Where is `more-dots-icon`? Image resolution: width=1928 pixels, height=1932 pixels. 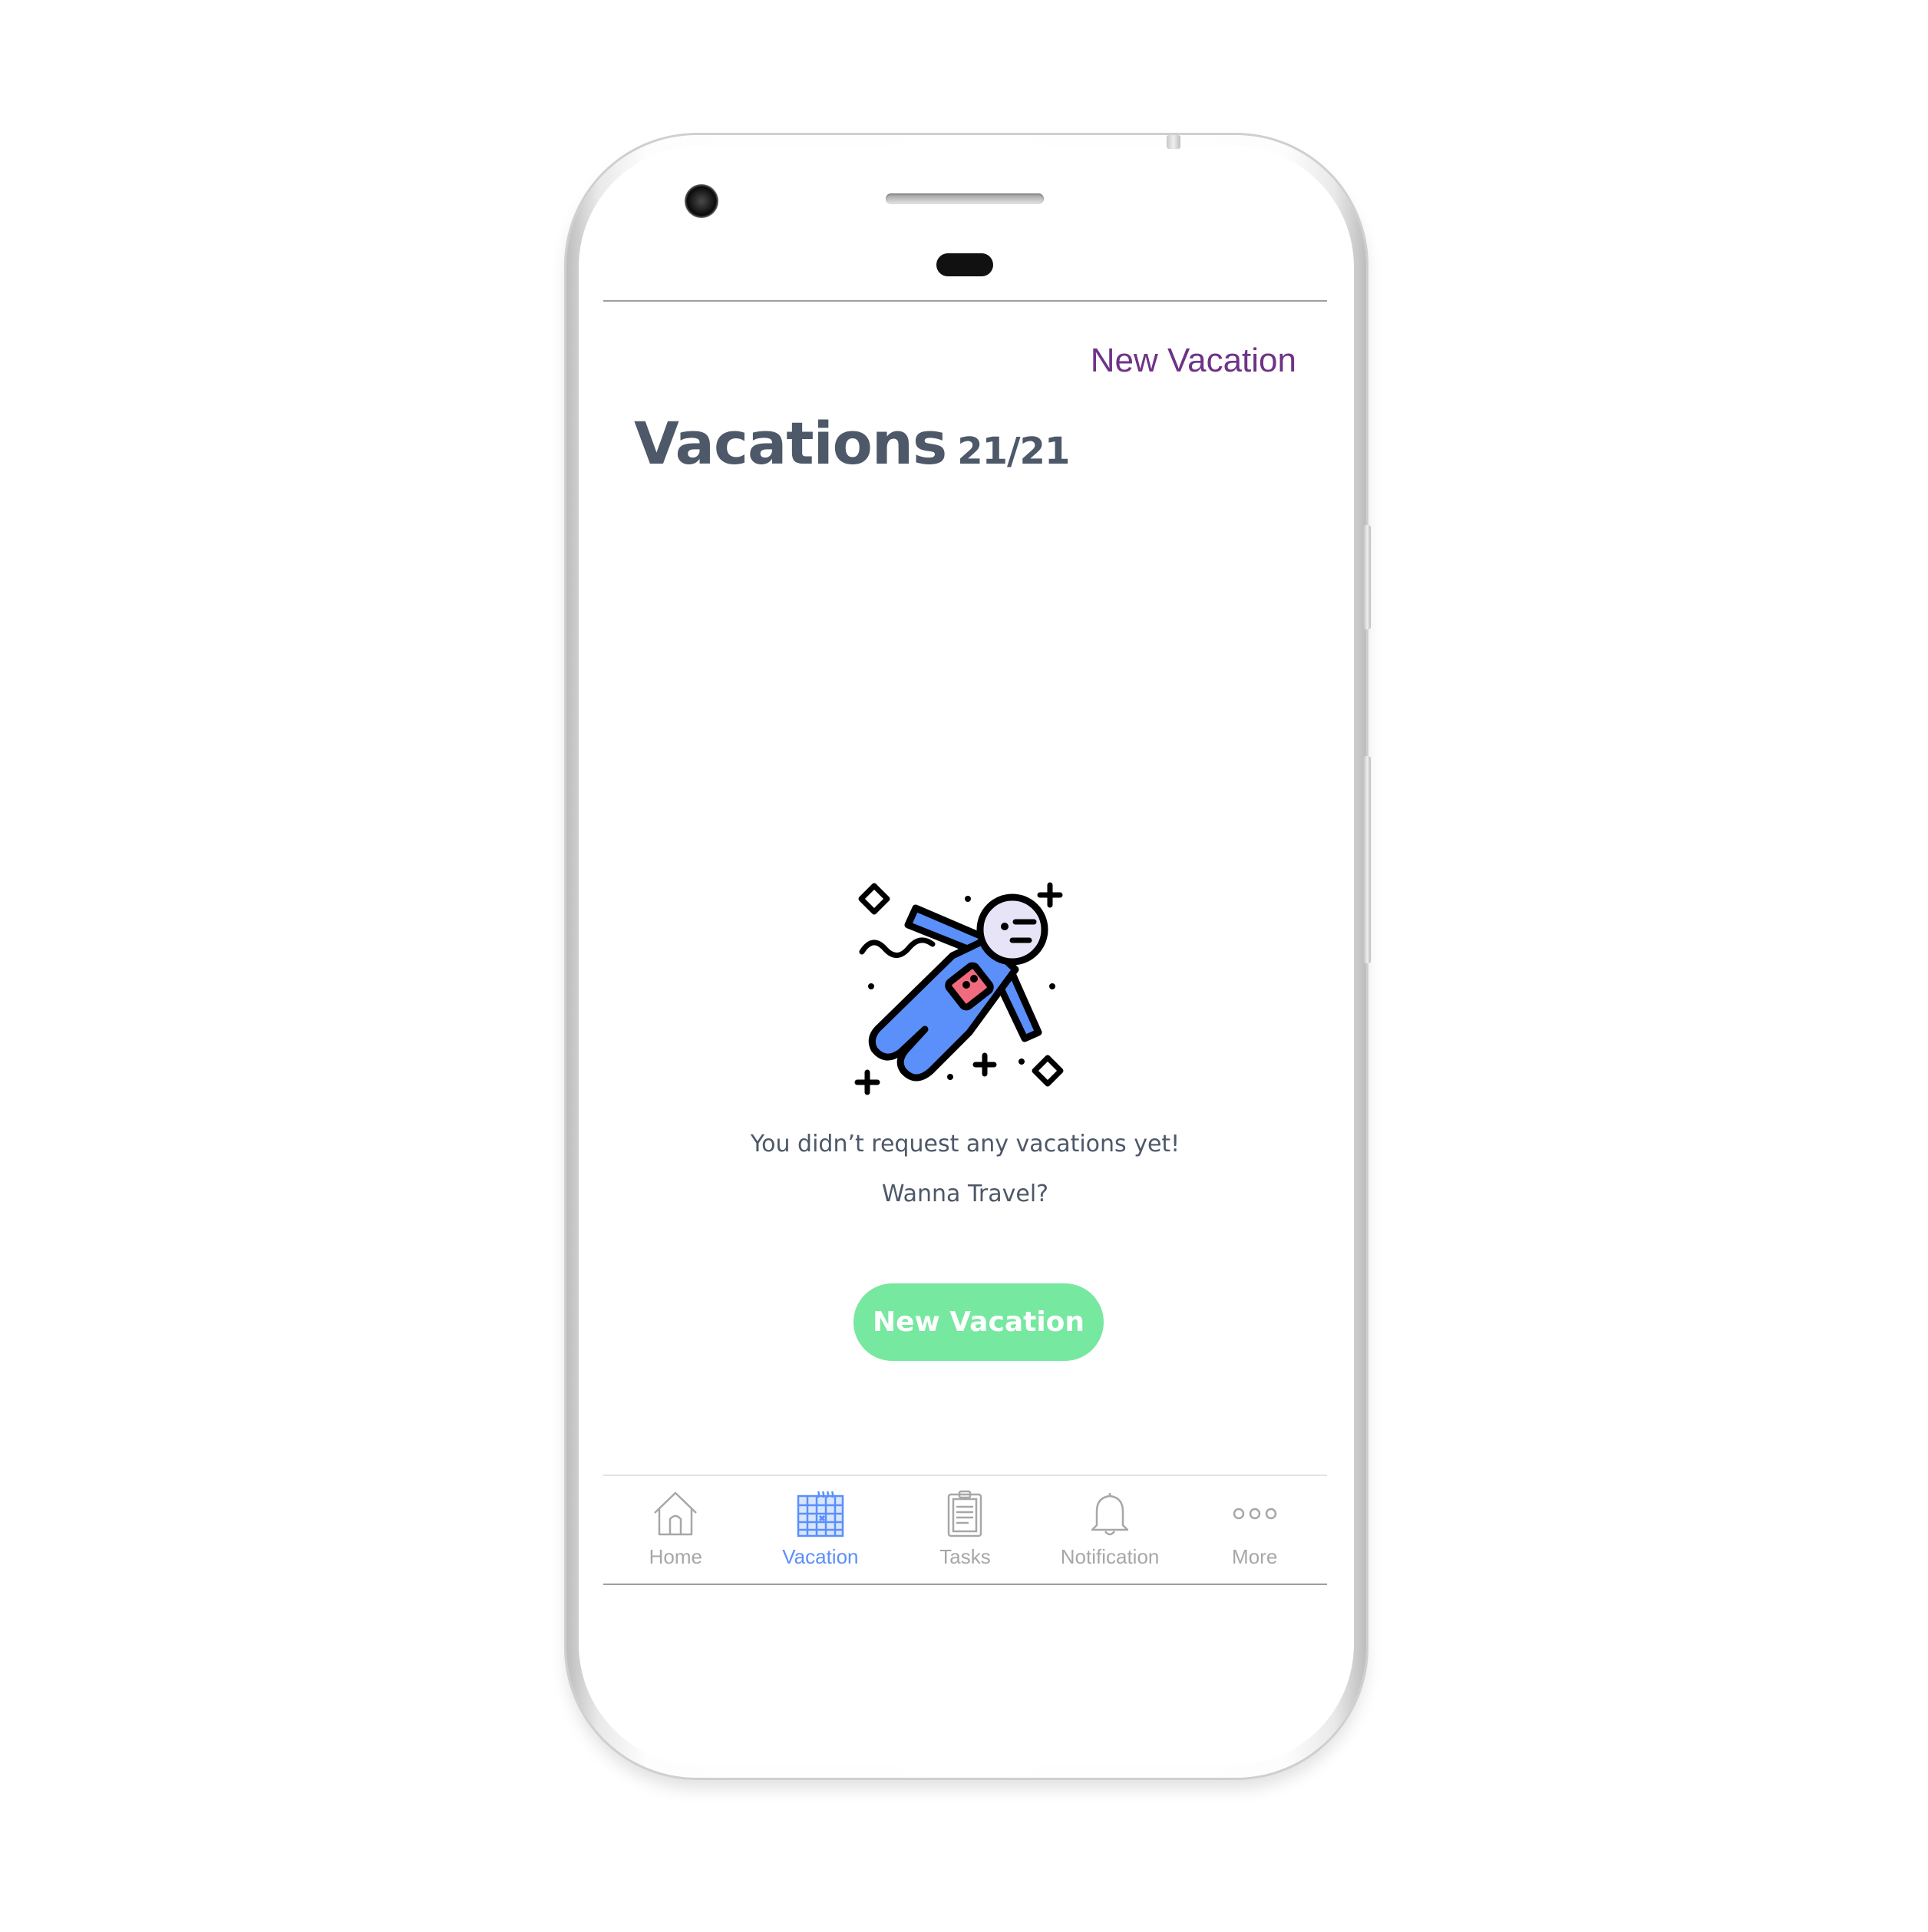 more-dots-icon is located at coordinates (1255, 1513).